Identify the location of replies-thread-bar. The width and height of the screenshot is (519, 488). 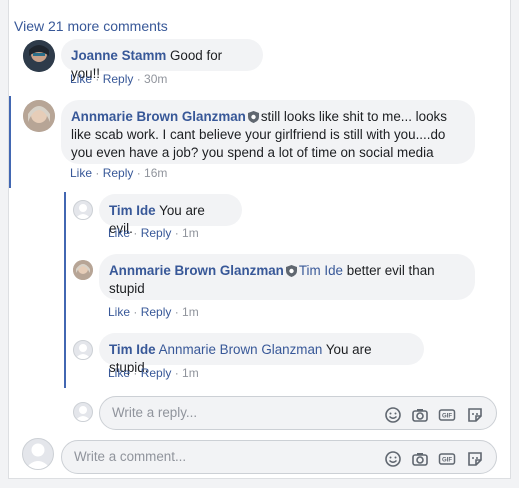
(65, 290).